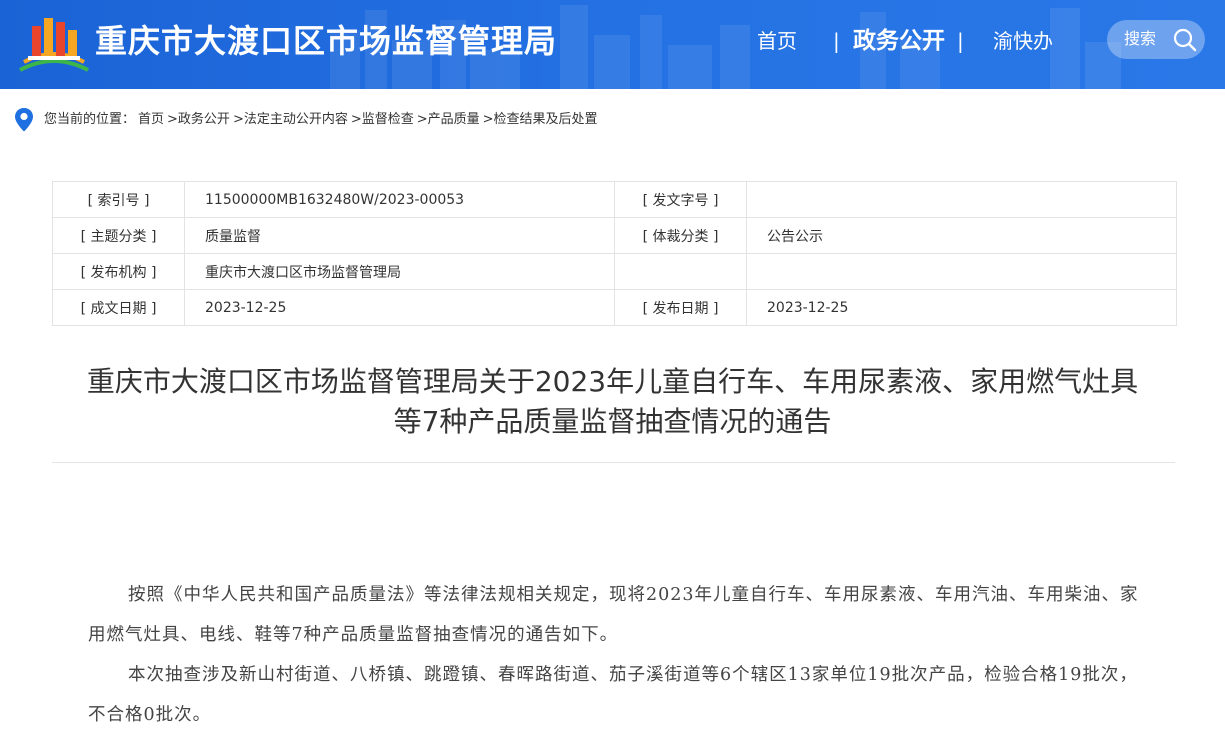 The width and height of the screenshot is (1225, 731). I want to click on breadcrumb-item-home: 首页, so click(151, 119).